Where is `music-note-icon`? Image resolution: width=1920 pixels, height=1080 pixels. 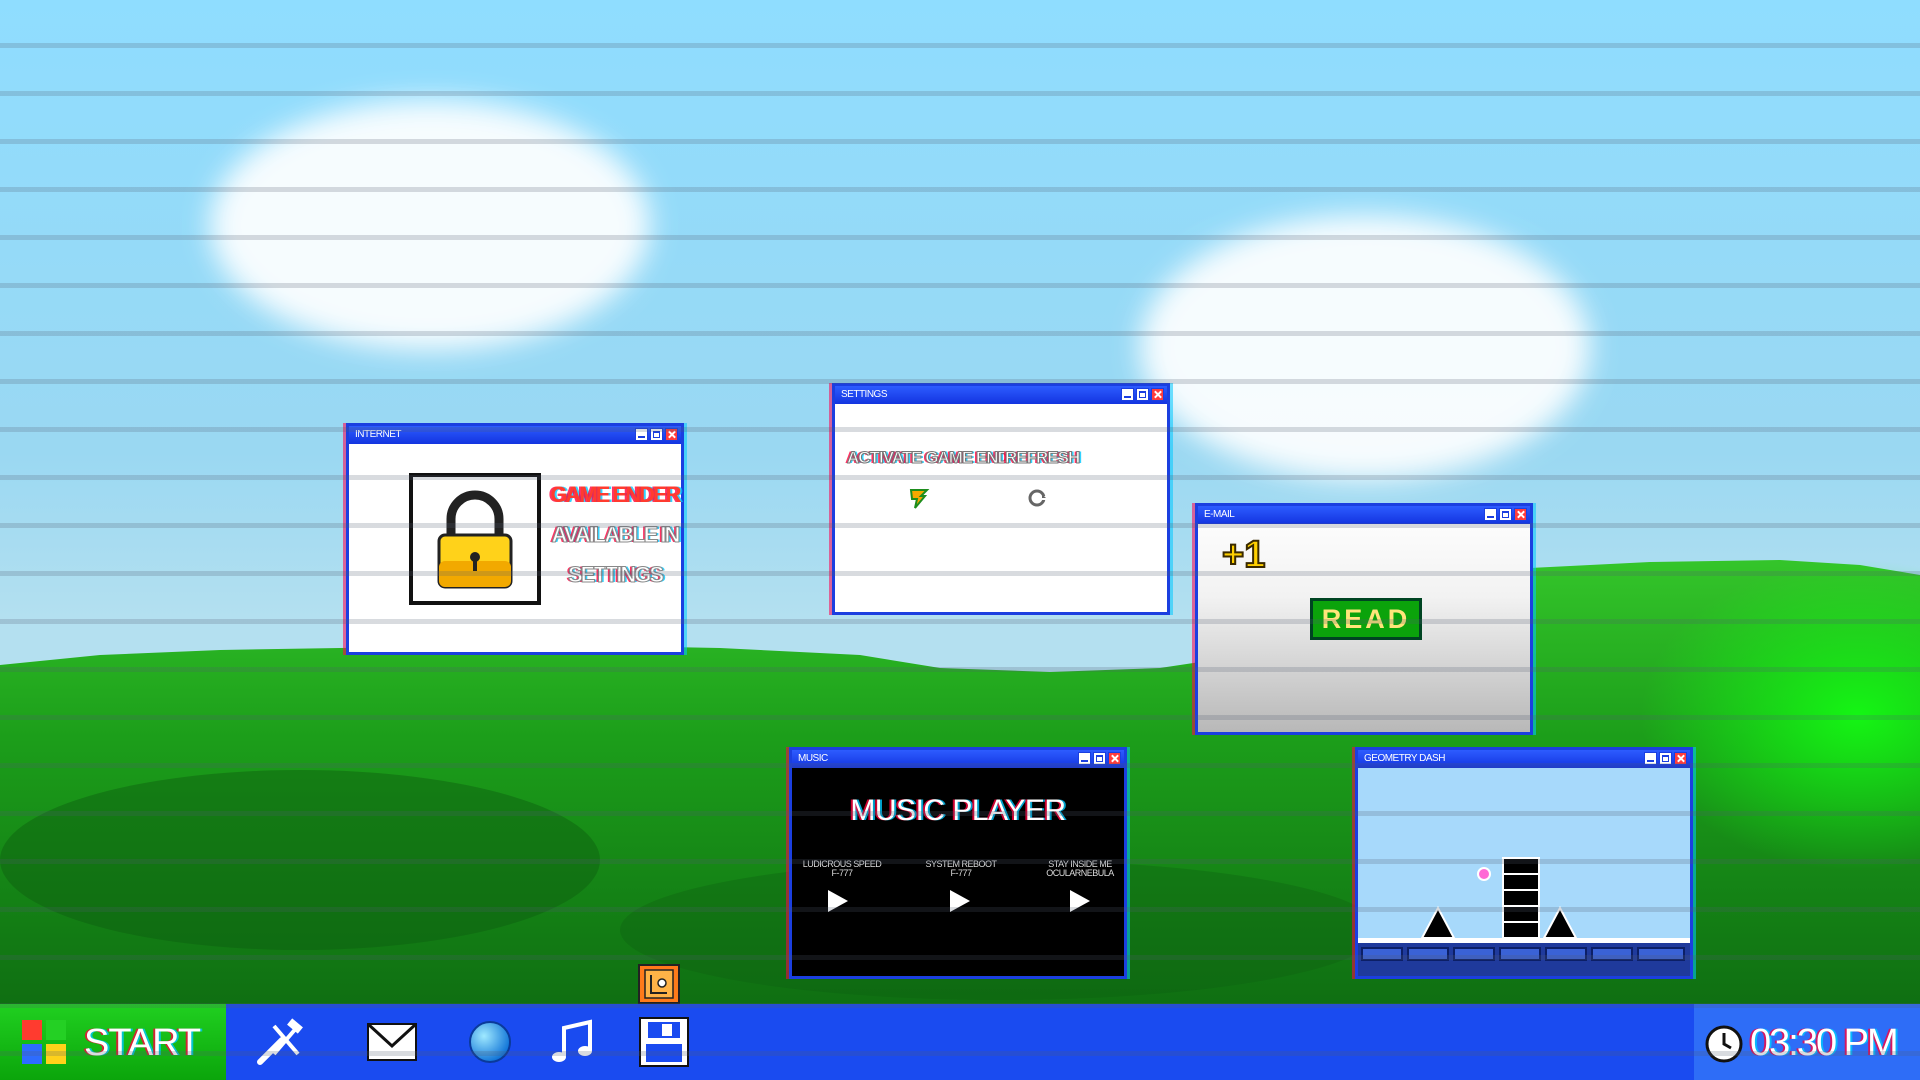
music-note-icon is located at coordinates (574, 1042).